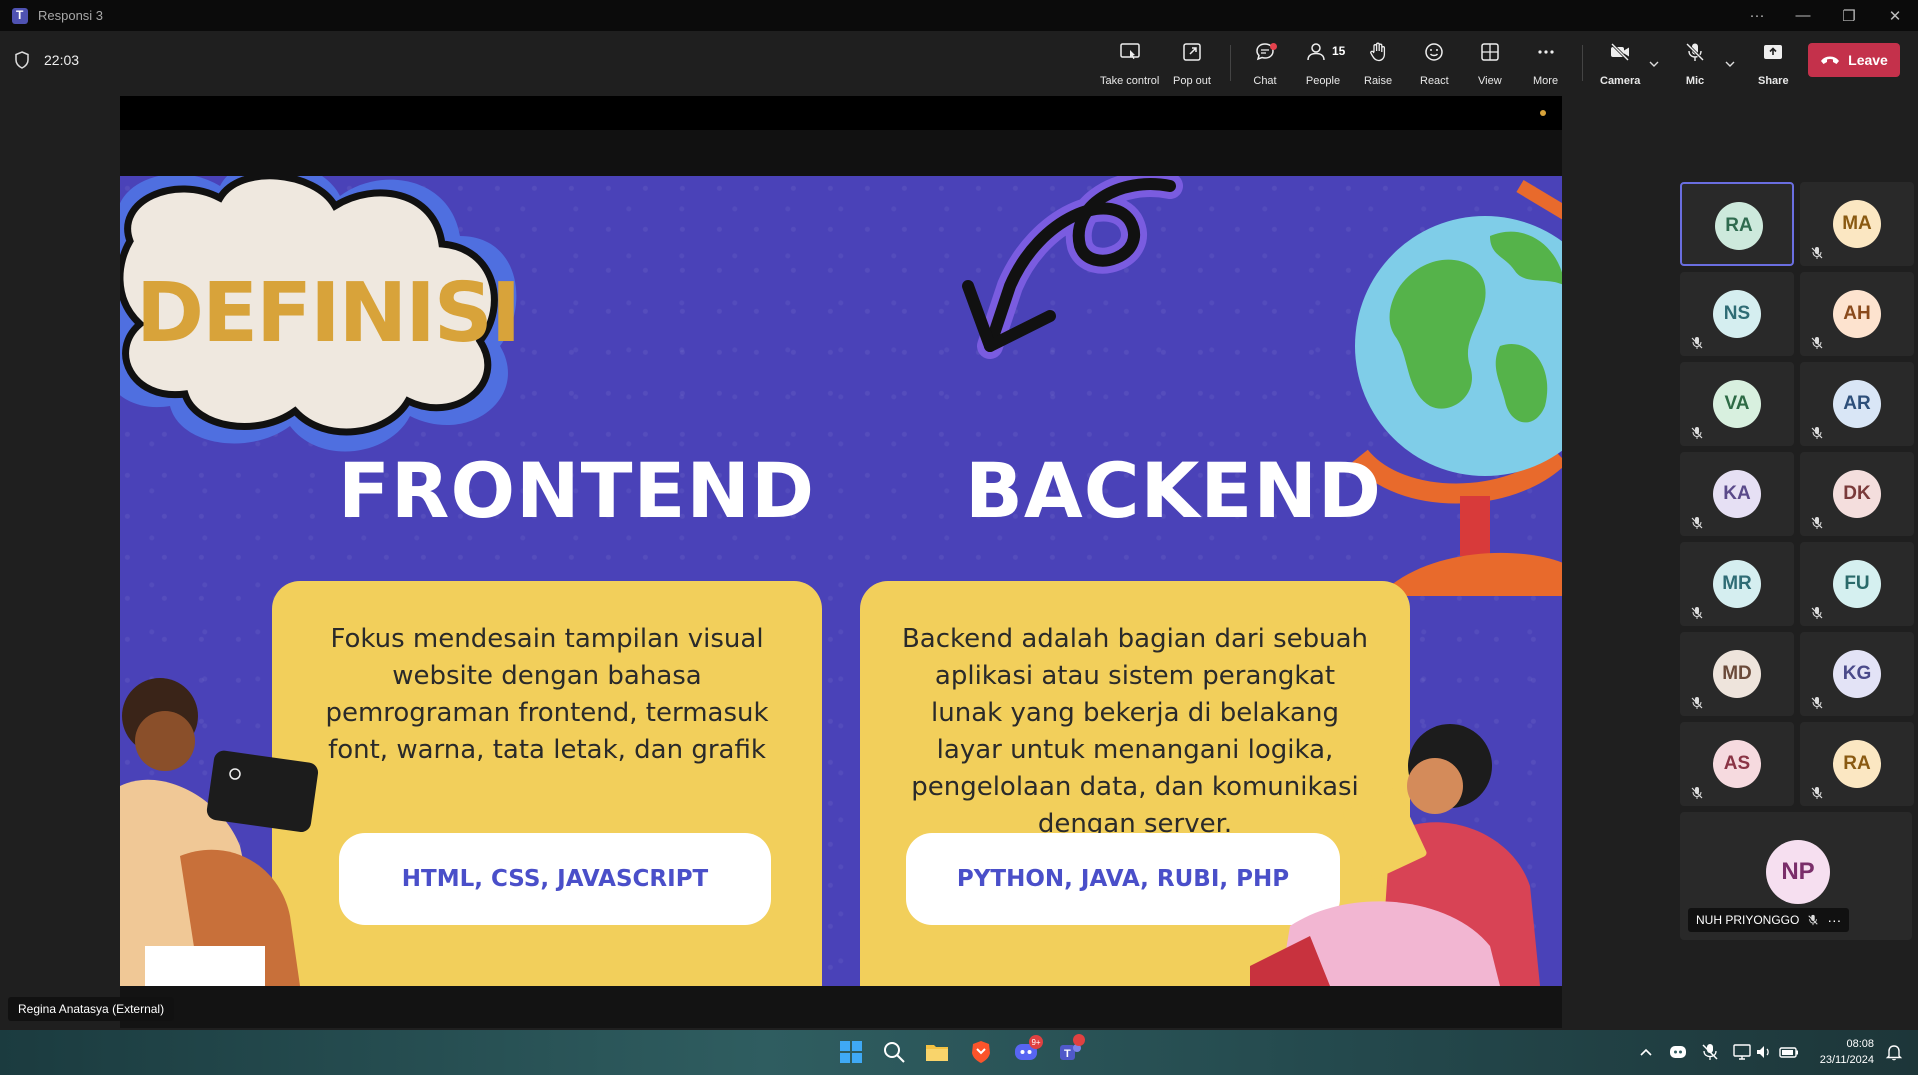  What do you see at coordinates (1737, 584) in the screenshot?
I see `participant-tile: MR` at bounding box center [1737, 584].